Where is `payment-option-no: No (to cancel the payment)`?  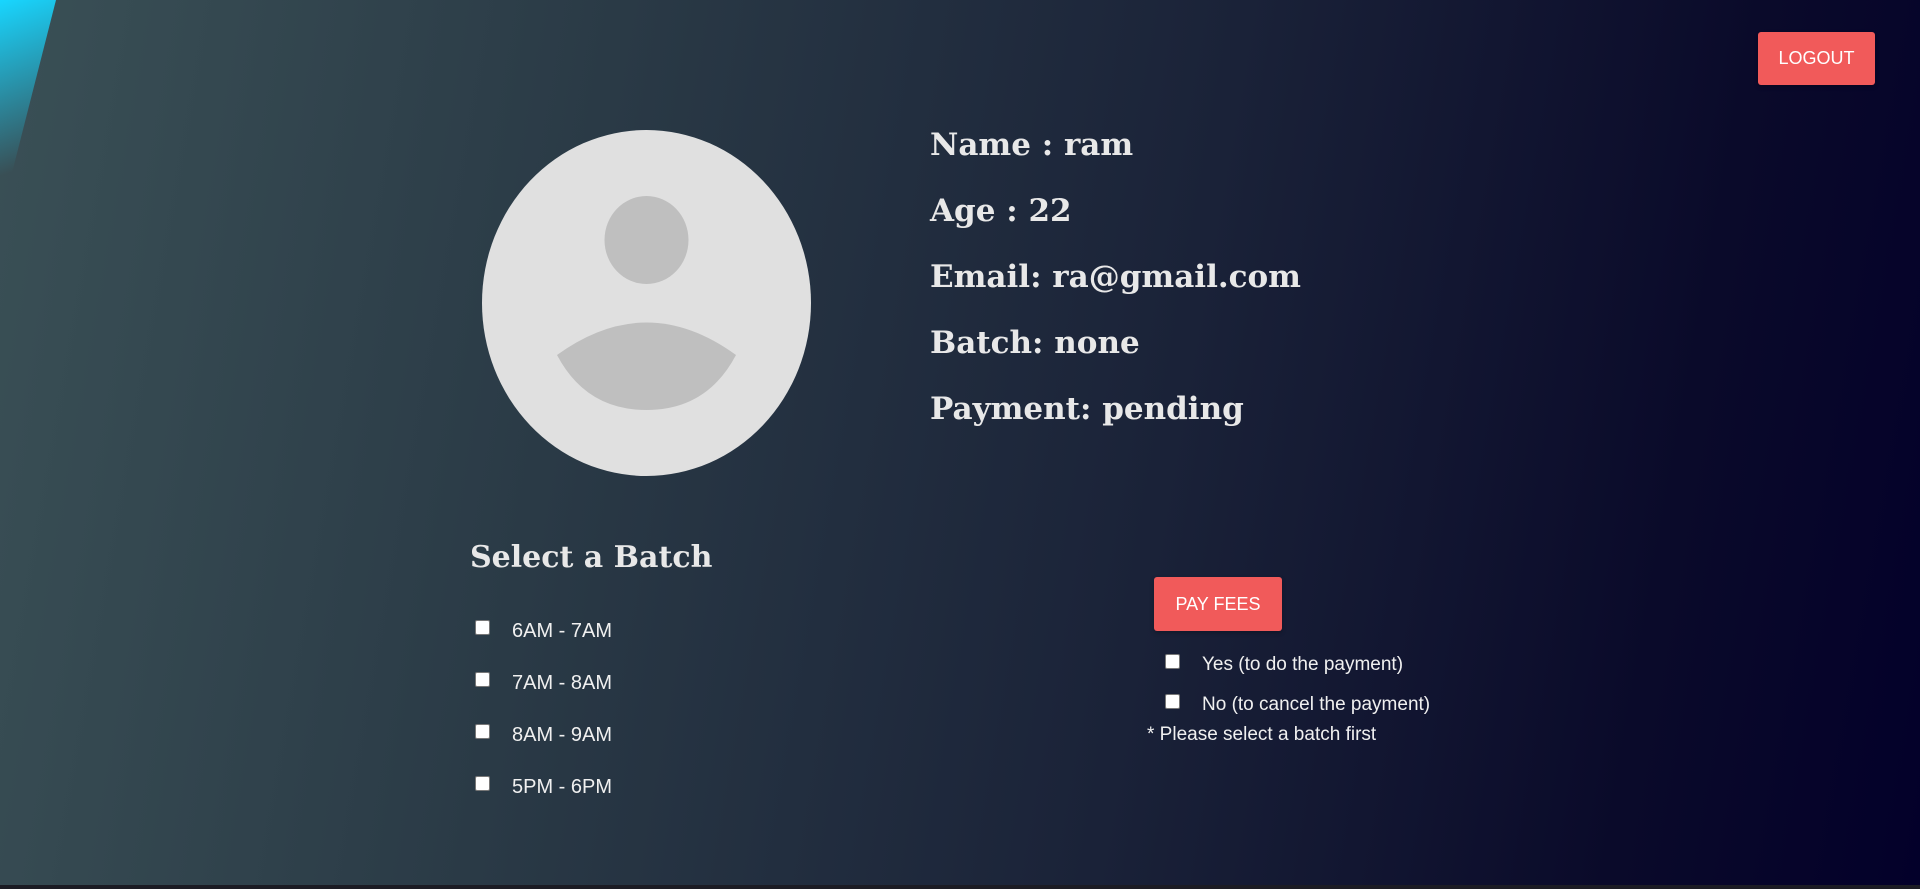
payment-option-no: No (to cancel the payment) is located at coordinates (1297, 705).